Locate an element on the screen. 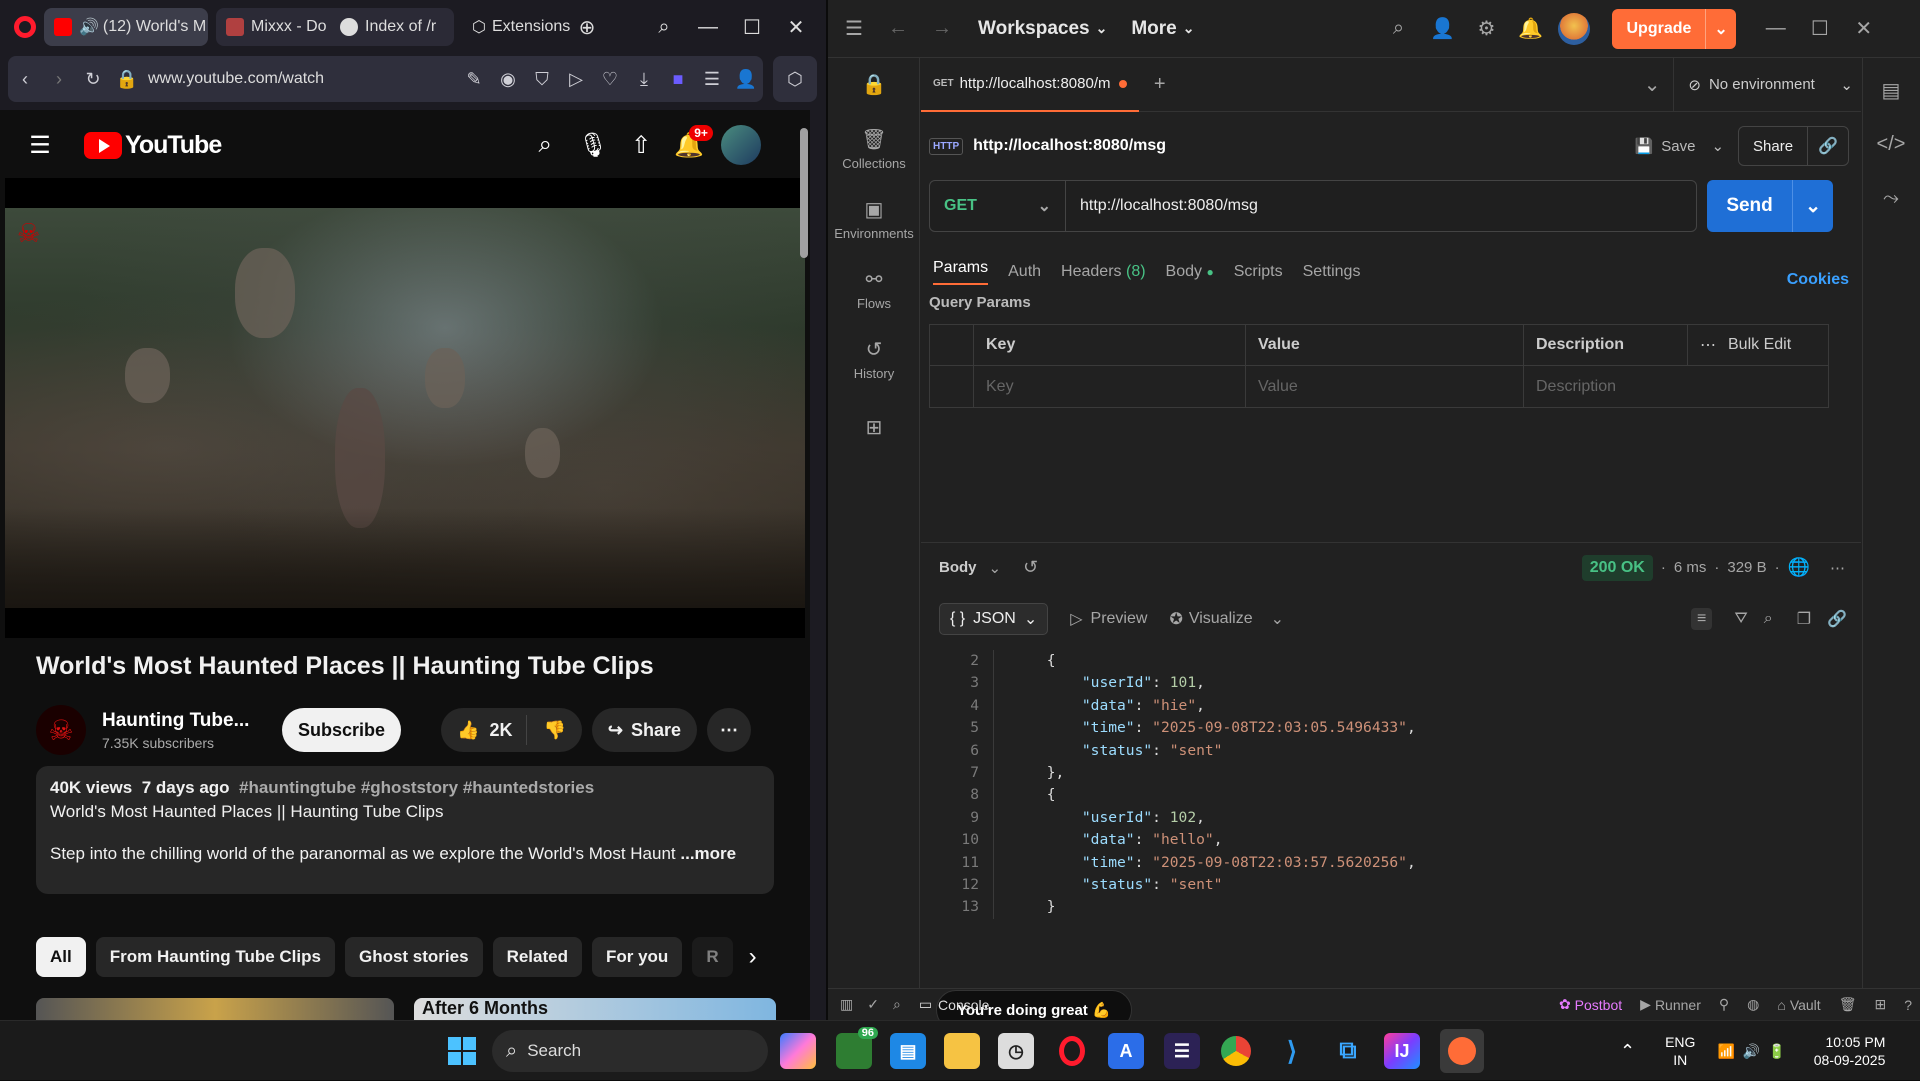  video-thumbnail: After 6 Months is located at coordinates (595, 1009).